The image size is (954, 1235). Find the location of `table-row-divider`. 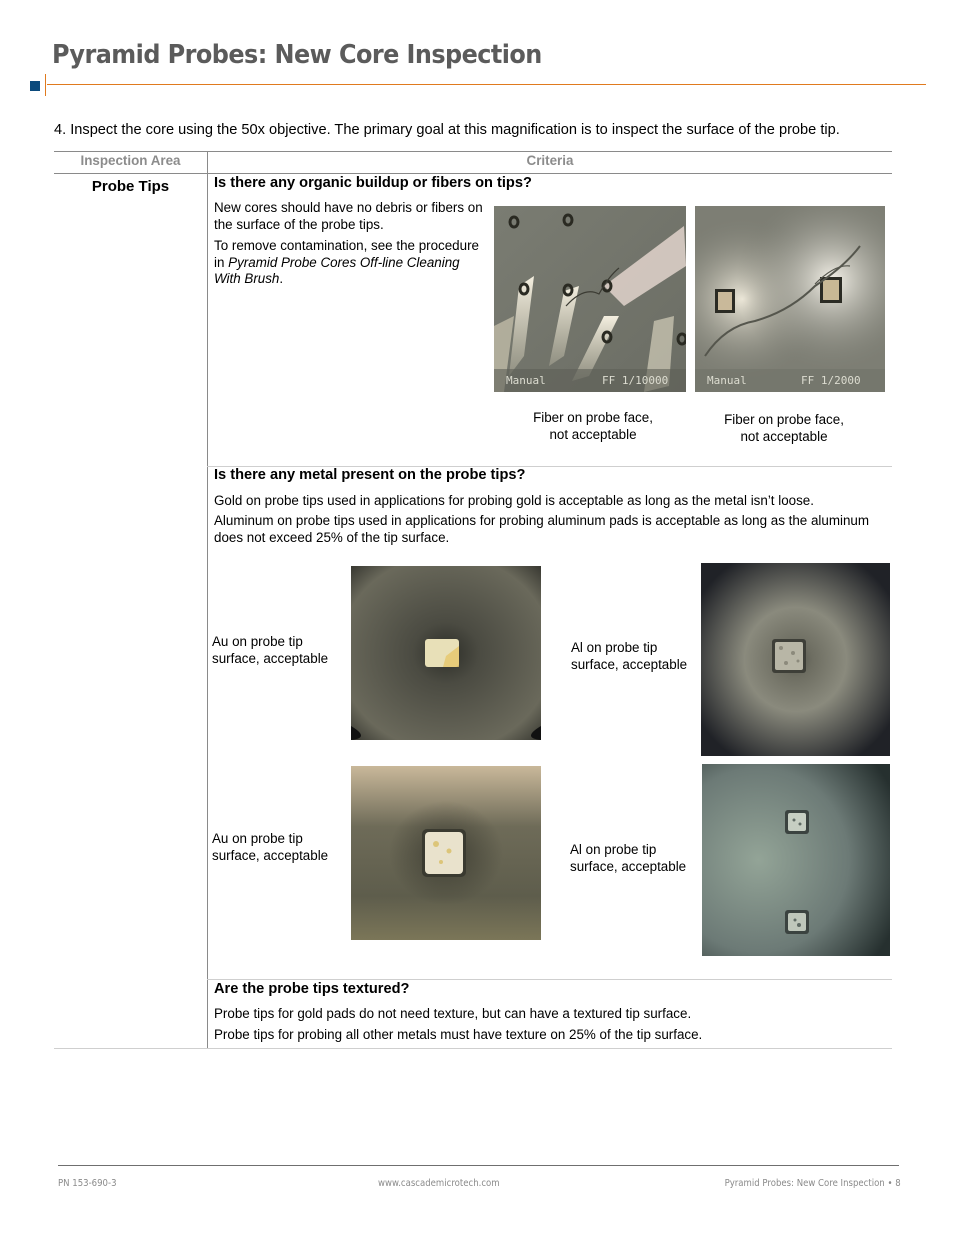

table-row-divider is located at coordinates (549, 979).